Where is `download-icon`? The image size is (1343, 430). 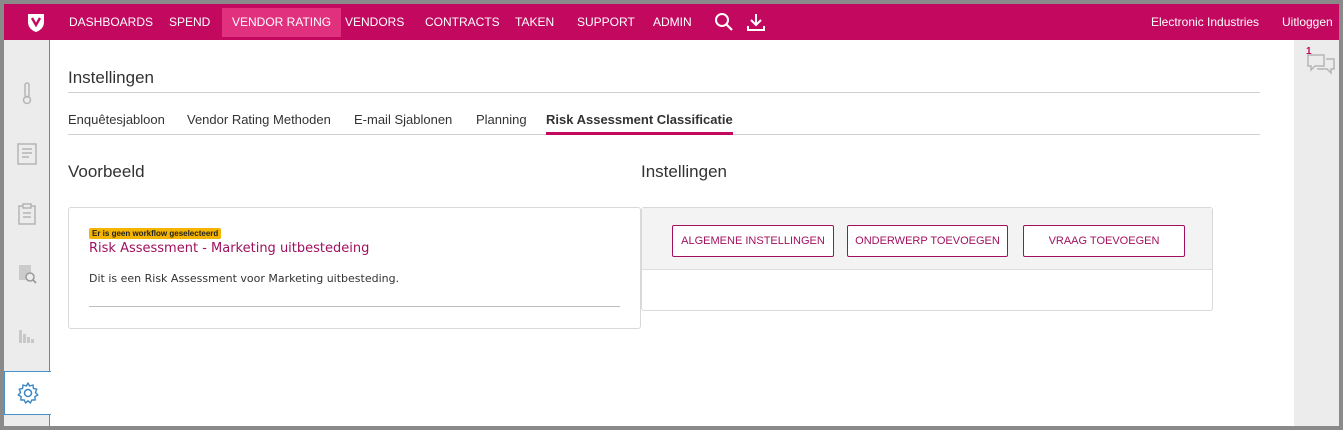
download-icon is located at coordinates (756, 22).